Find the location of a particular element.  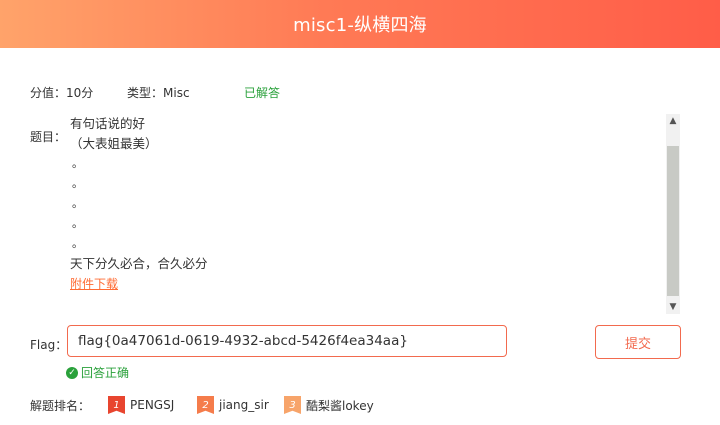

solved-status: 已解答 is located at coordinates (262, 93).